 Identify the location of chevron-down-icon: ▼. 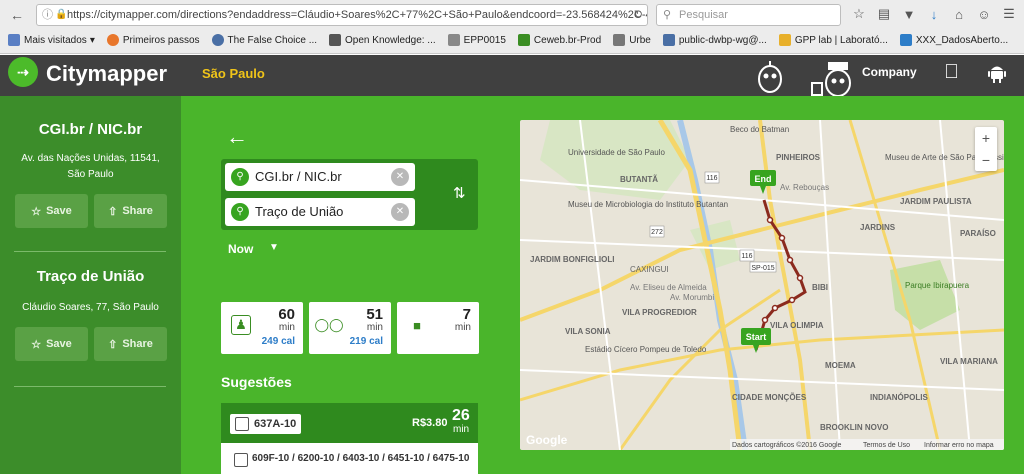
(274, 247).